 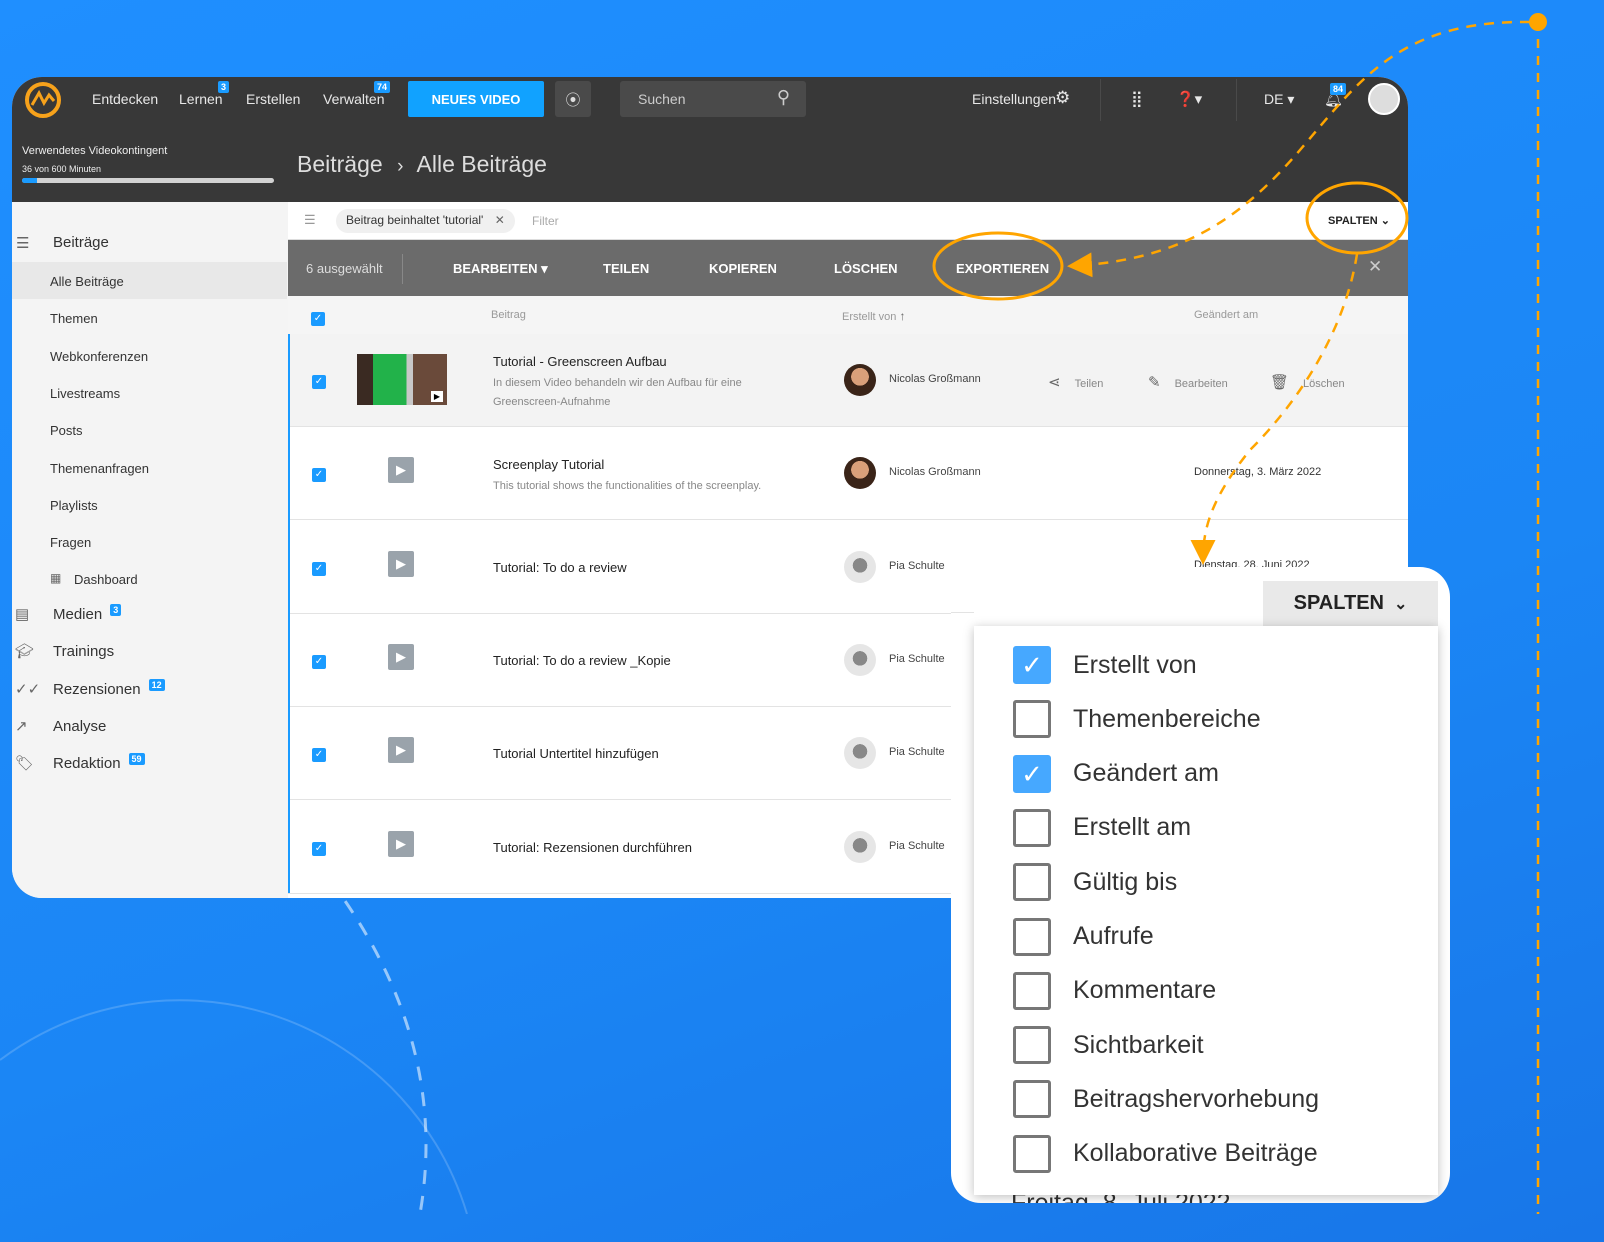 What do you see at coordinates (1116, 774) in the screenshot?
I see `column-option: ✓ Geändert am` at bounding box center [1116, 774].